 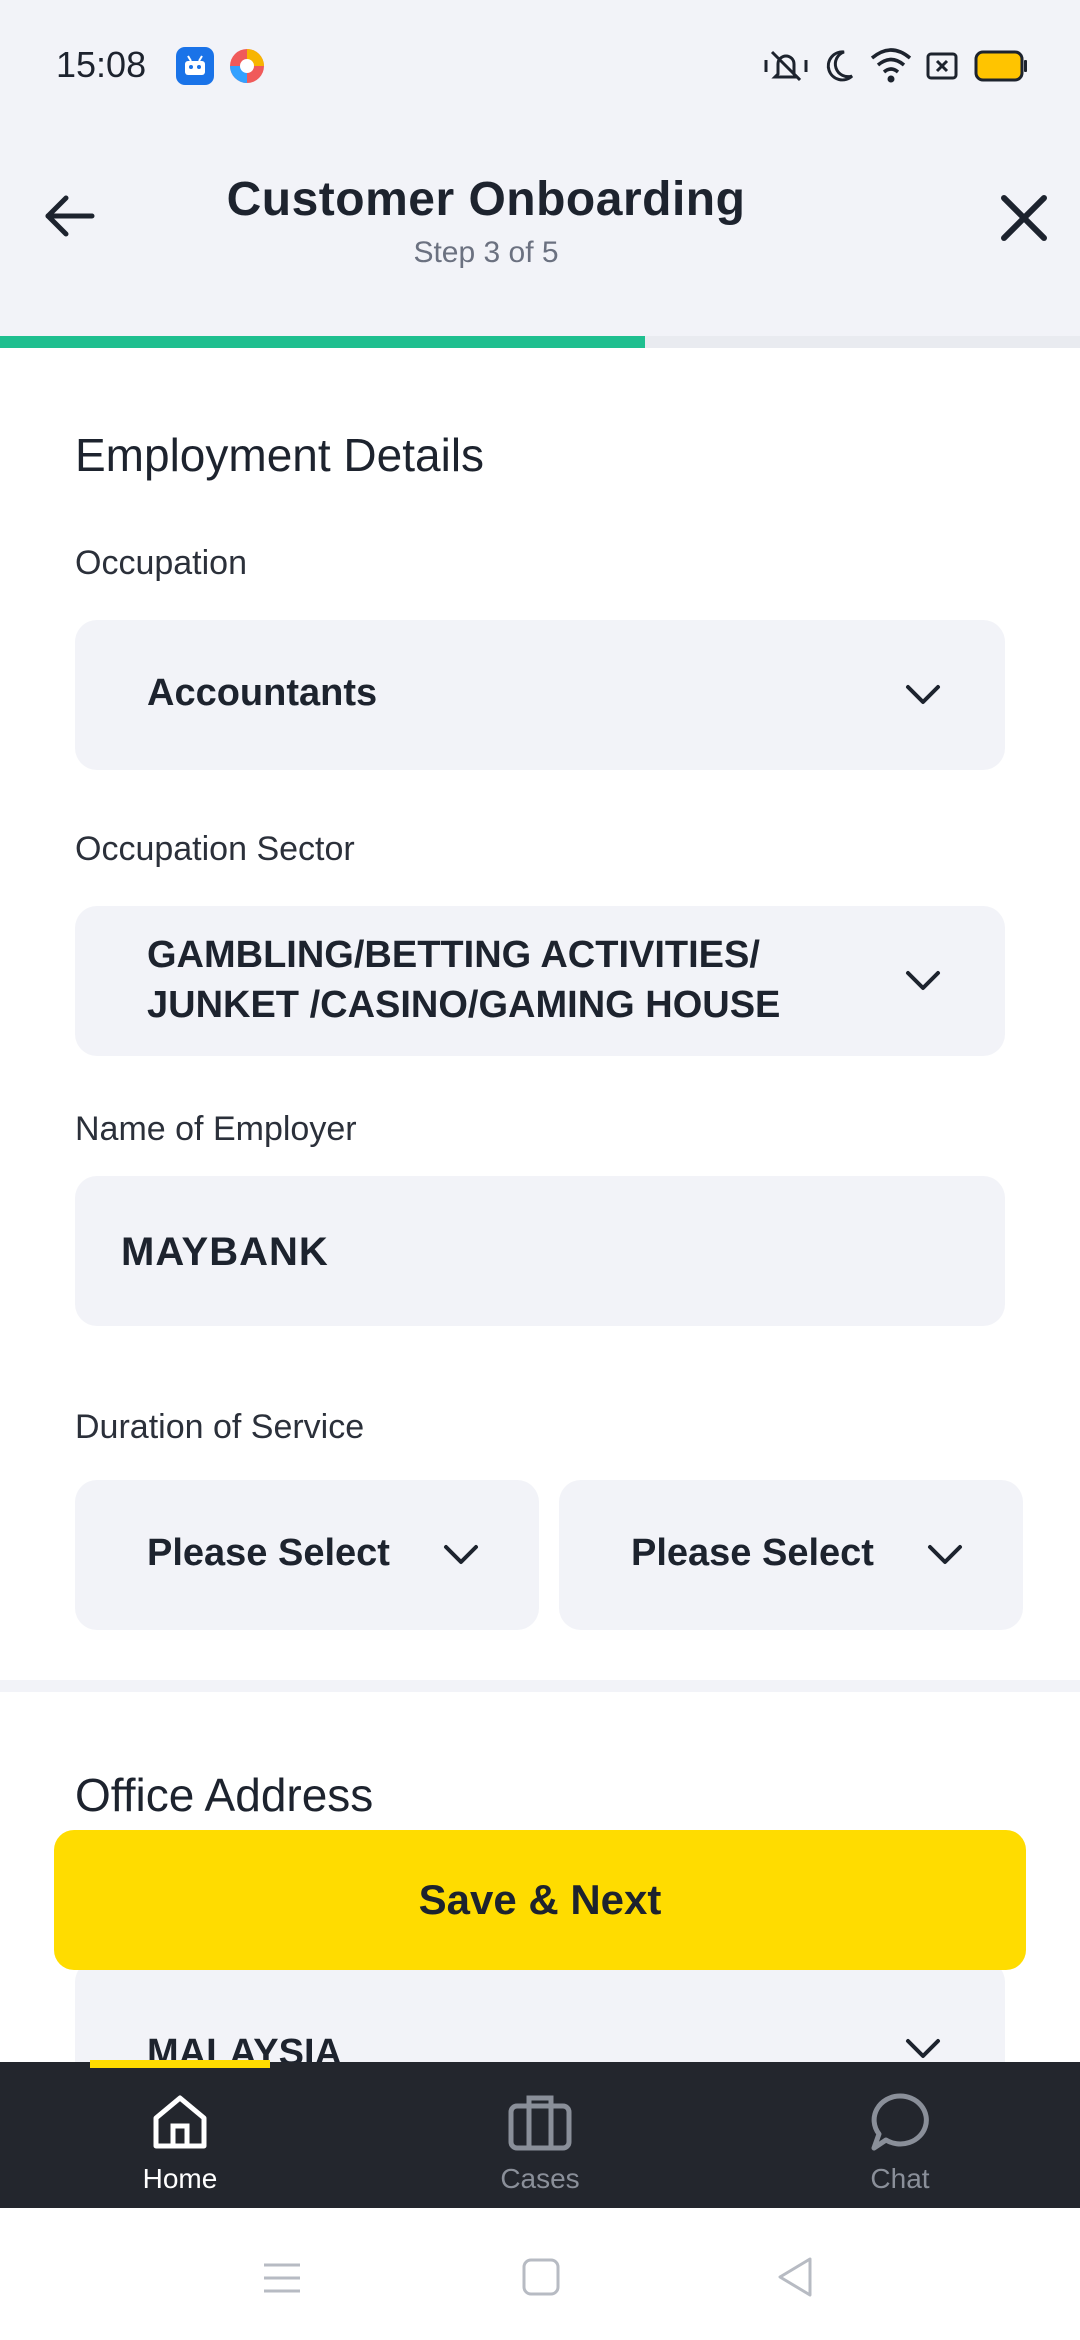 What do you see at coordinates (540, 2123) in the screenshot?
I see `briefcase-icon` at bounding box center [540, 2123].